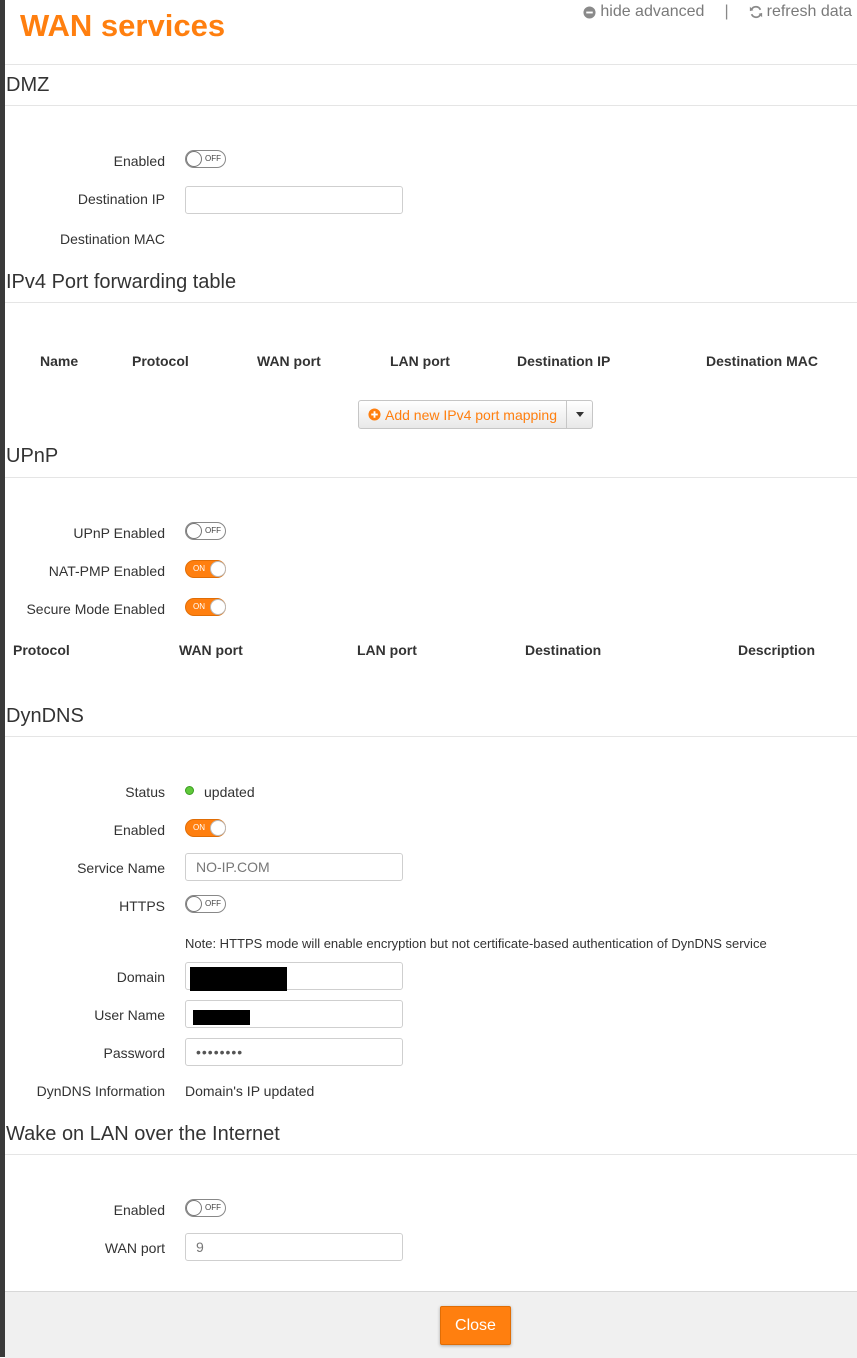 The height and width of the screenshot is (1358, 857). What do you see at coordinates (28, 85) in the screenshot?
I see `dmz-section-title: DMZ` at bounding box center [28, 85].